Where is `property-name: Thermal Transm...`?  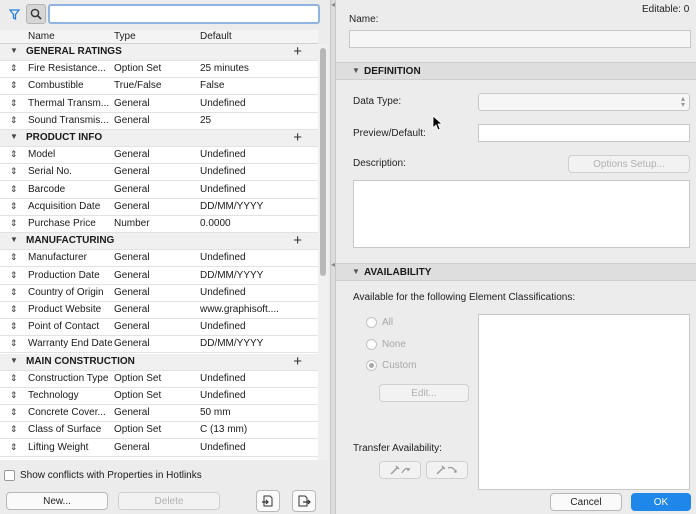 property-name: Thermal Transm... is located at coordinates (69, 103).